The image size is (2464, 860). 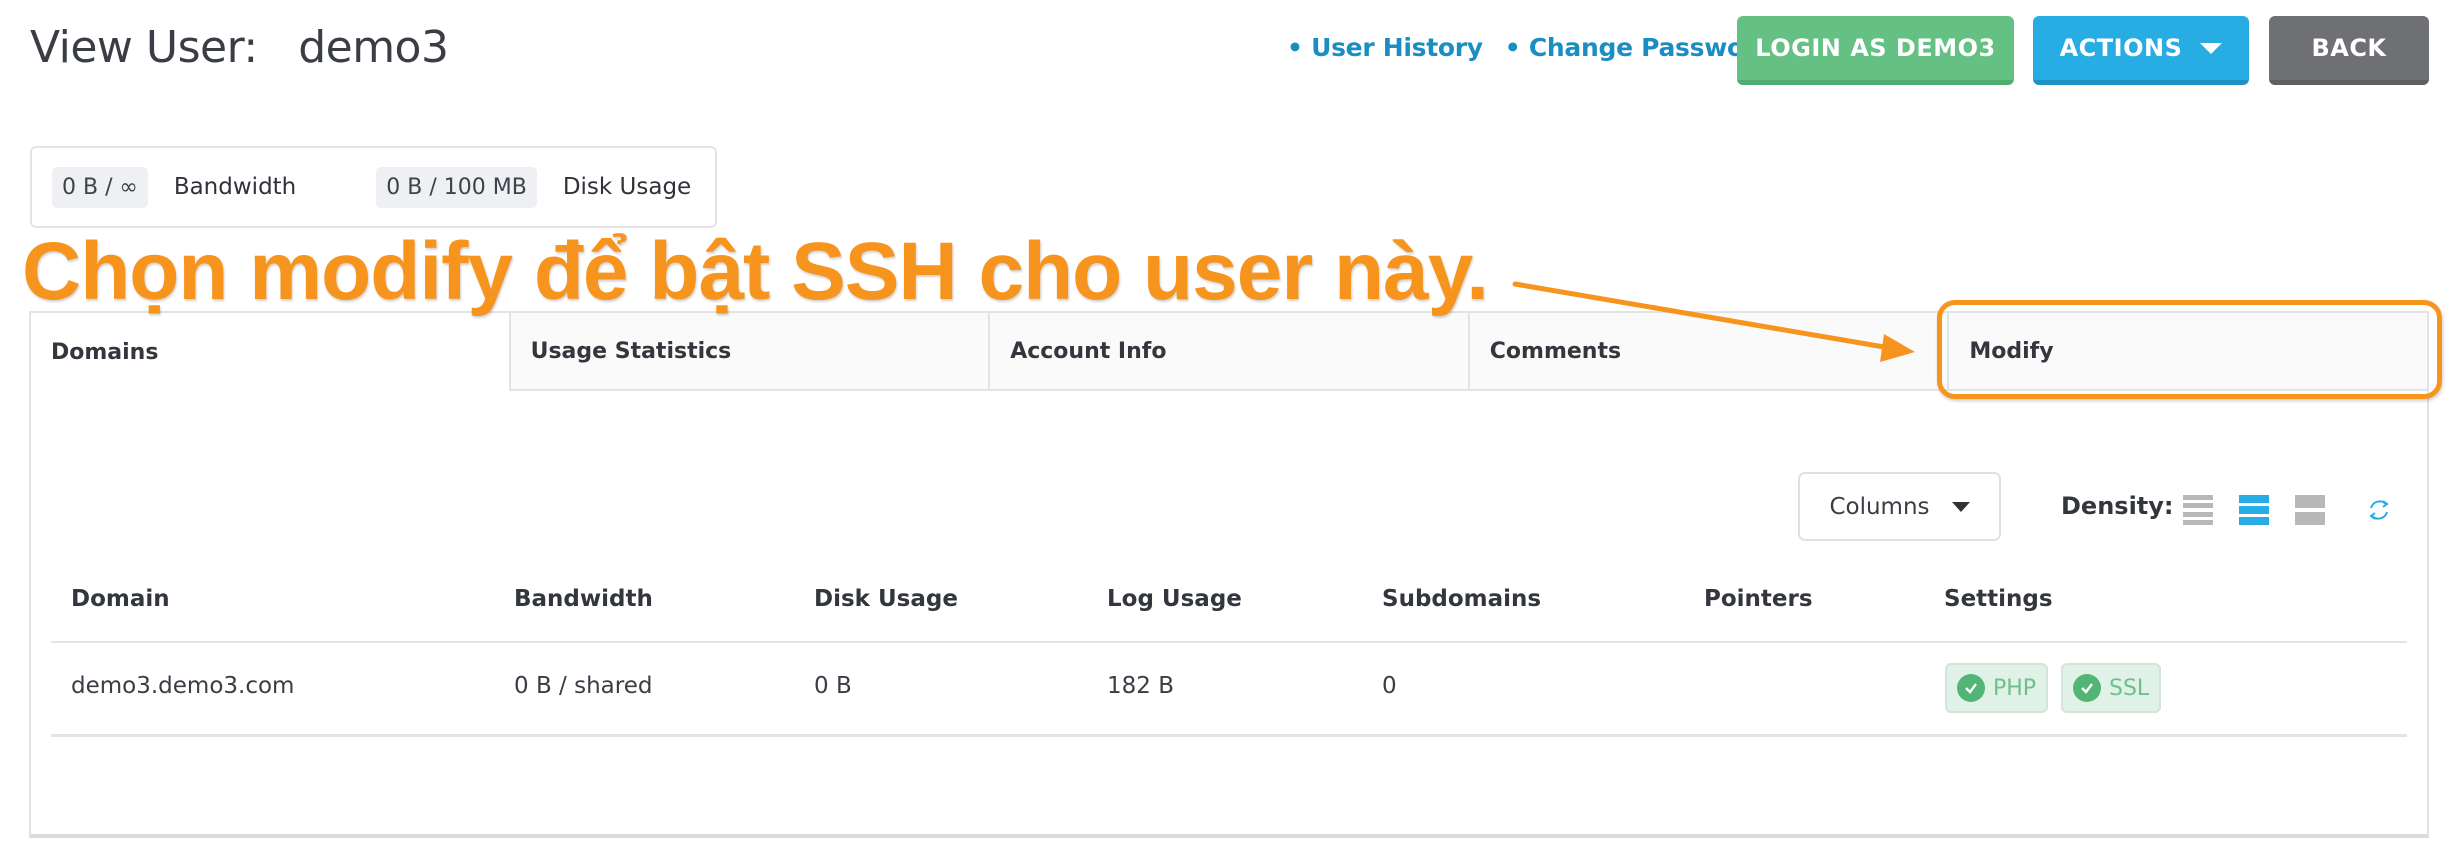 I want to click on login-as-user-label: LOGIN AS DEMO3, so click(x=1875, y=48).